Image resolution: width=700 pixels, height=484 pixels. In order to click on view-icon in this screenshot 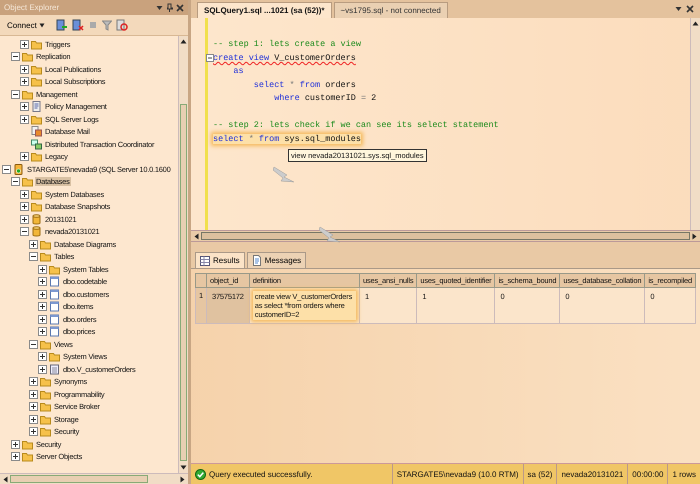, I will do `click(54, 369)`.